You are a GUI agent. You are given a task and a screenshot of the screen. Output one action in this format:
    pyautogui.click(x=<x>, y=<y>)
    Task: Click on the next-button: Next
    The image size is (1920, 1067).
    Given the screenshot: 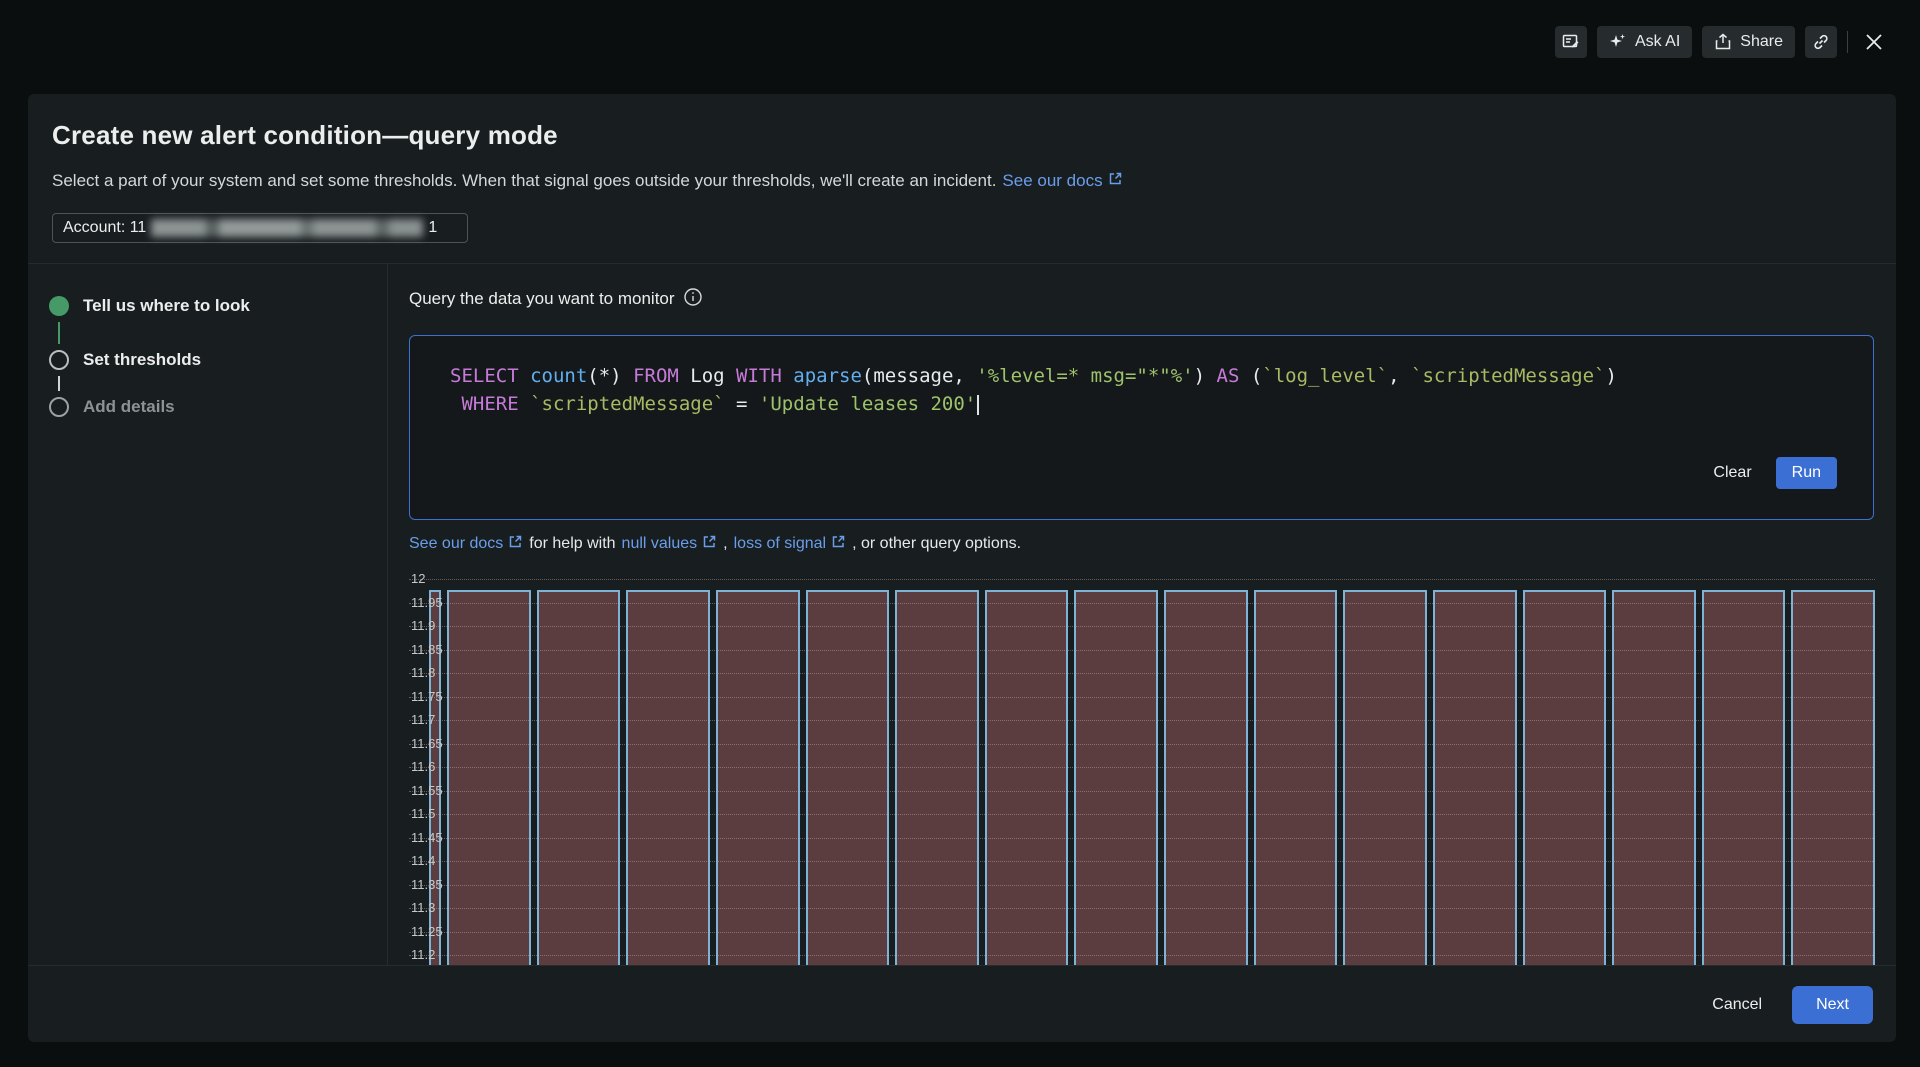 What is the action you would take?
    pyautogui.click(x=1832, y=1005)
    